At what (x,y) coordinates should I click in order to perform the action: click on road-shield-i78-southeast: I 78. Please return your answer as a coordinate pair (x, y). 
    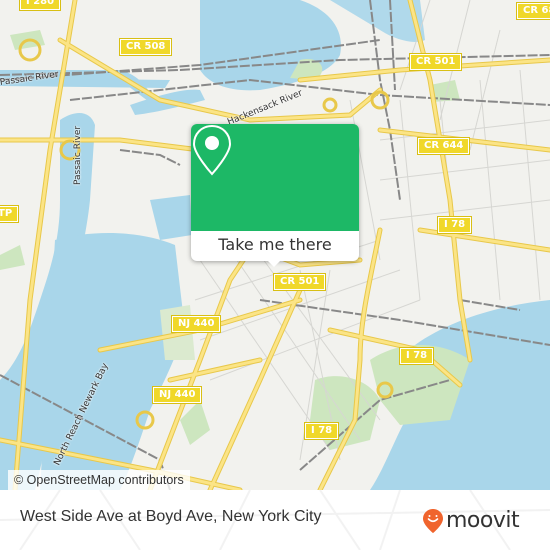
    Looking at the image, I should click on (416, 356).